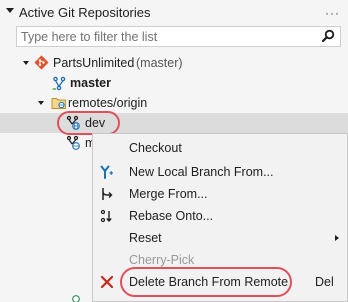  Describe the element at coordinates (332, 13) in the screenshot. I see `more-options-icon: ···` at that location.